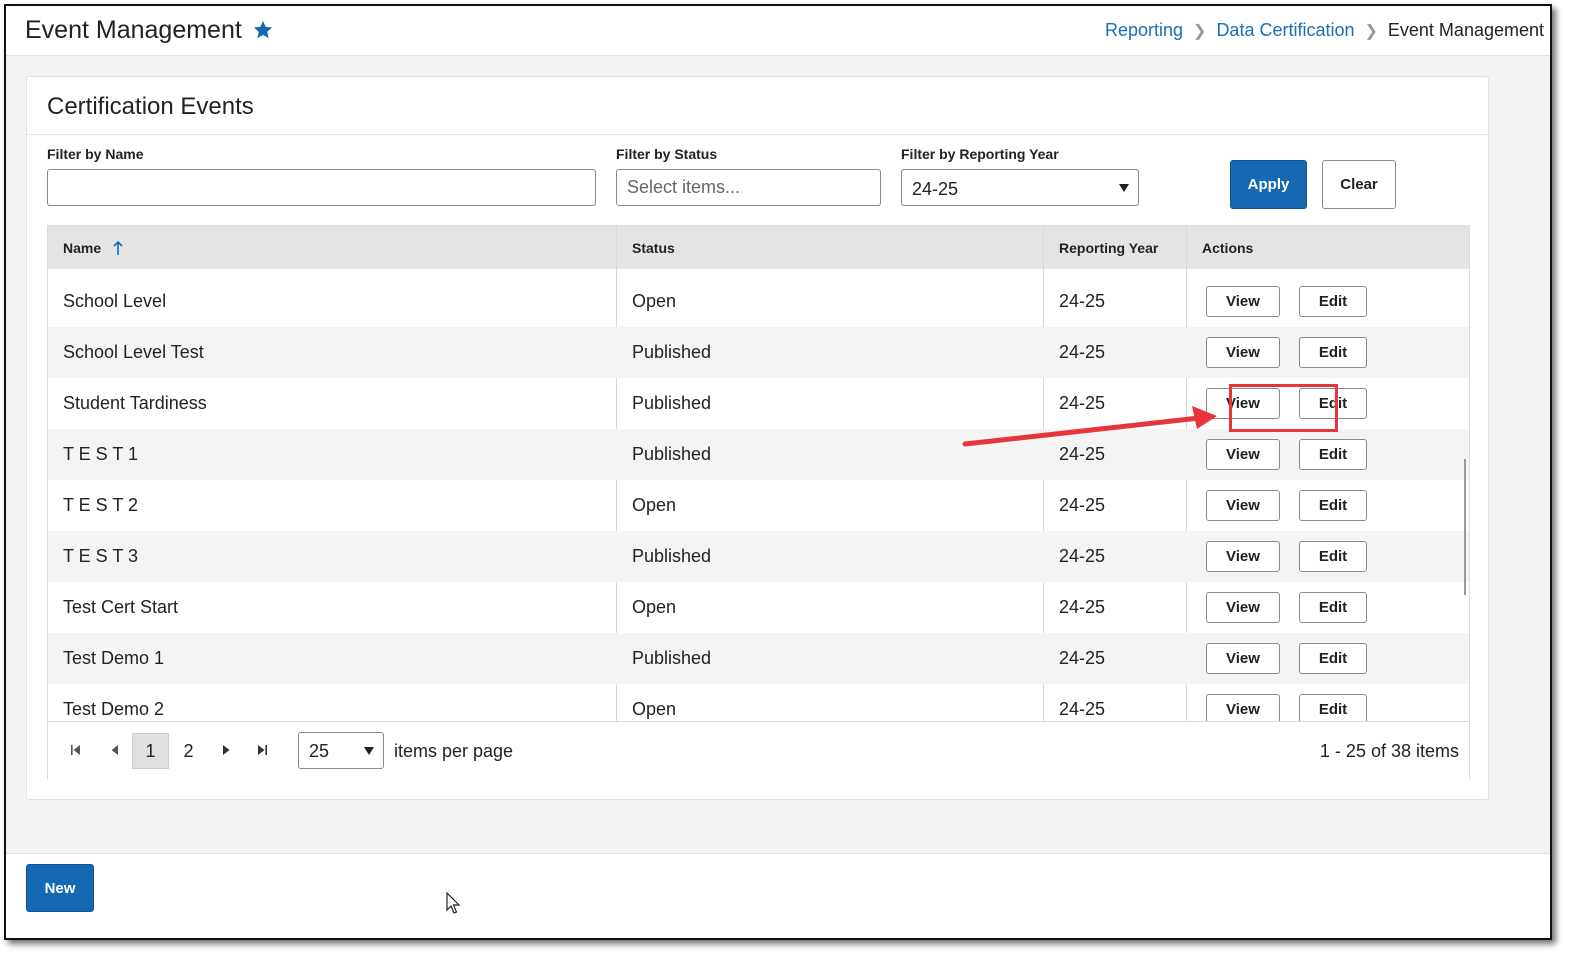 This screenshot has width=1585, height=965. Describe the element at coordinates (95, 154) in the screenshot. I see `filter-name-label: Filter by Name` at that location.